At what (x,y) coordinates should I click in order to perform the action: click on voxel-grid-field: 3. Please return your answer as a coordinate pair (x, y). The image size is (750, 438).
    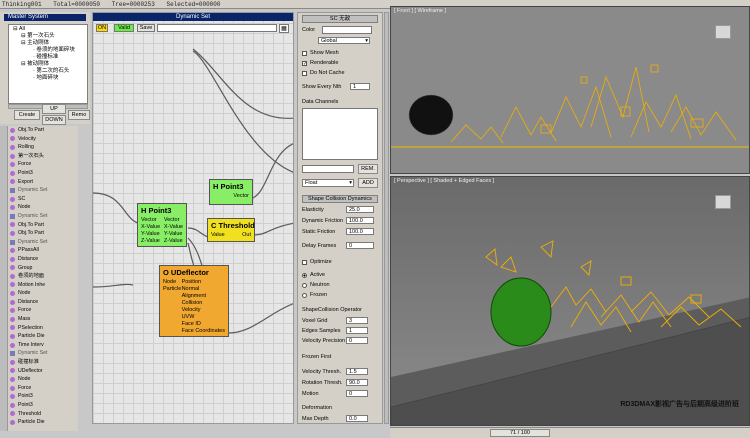
    Looking at the image, I should click on (357, 320).